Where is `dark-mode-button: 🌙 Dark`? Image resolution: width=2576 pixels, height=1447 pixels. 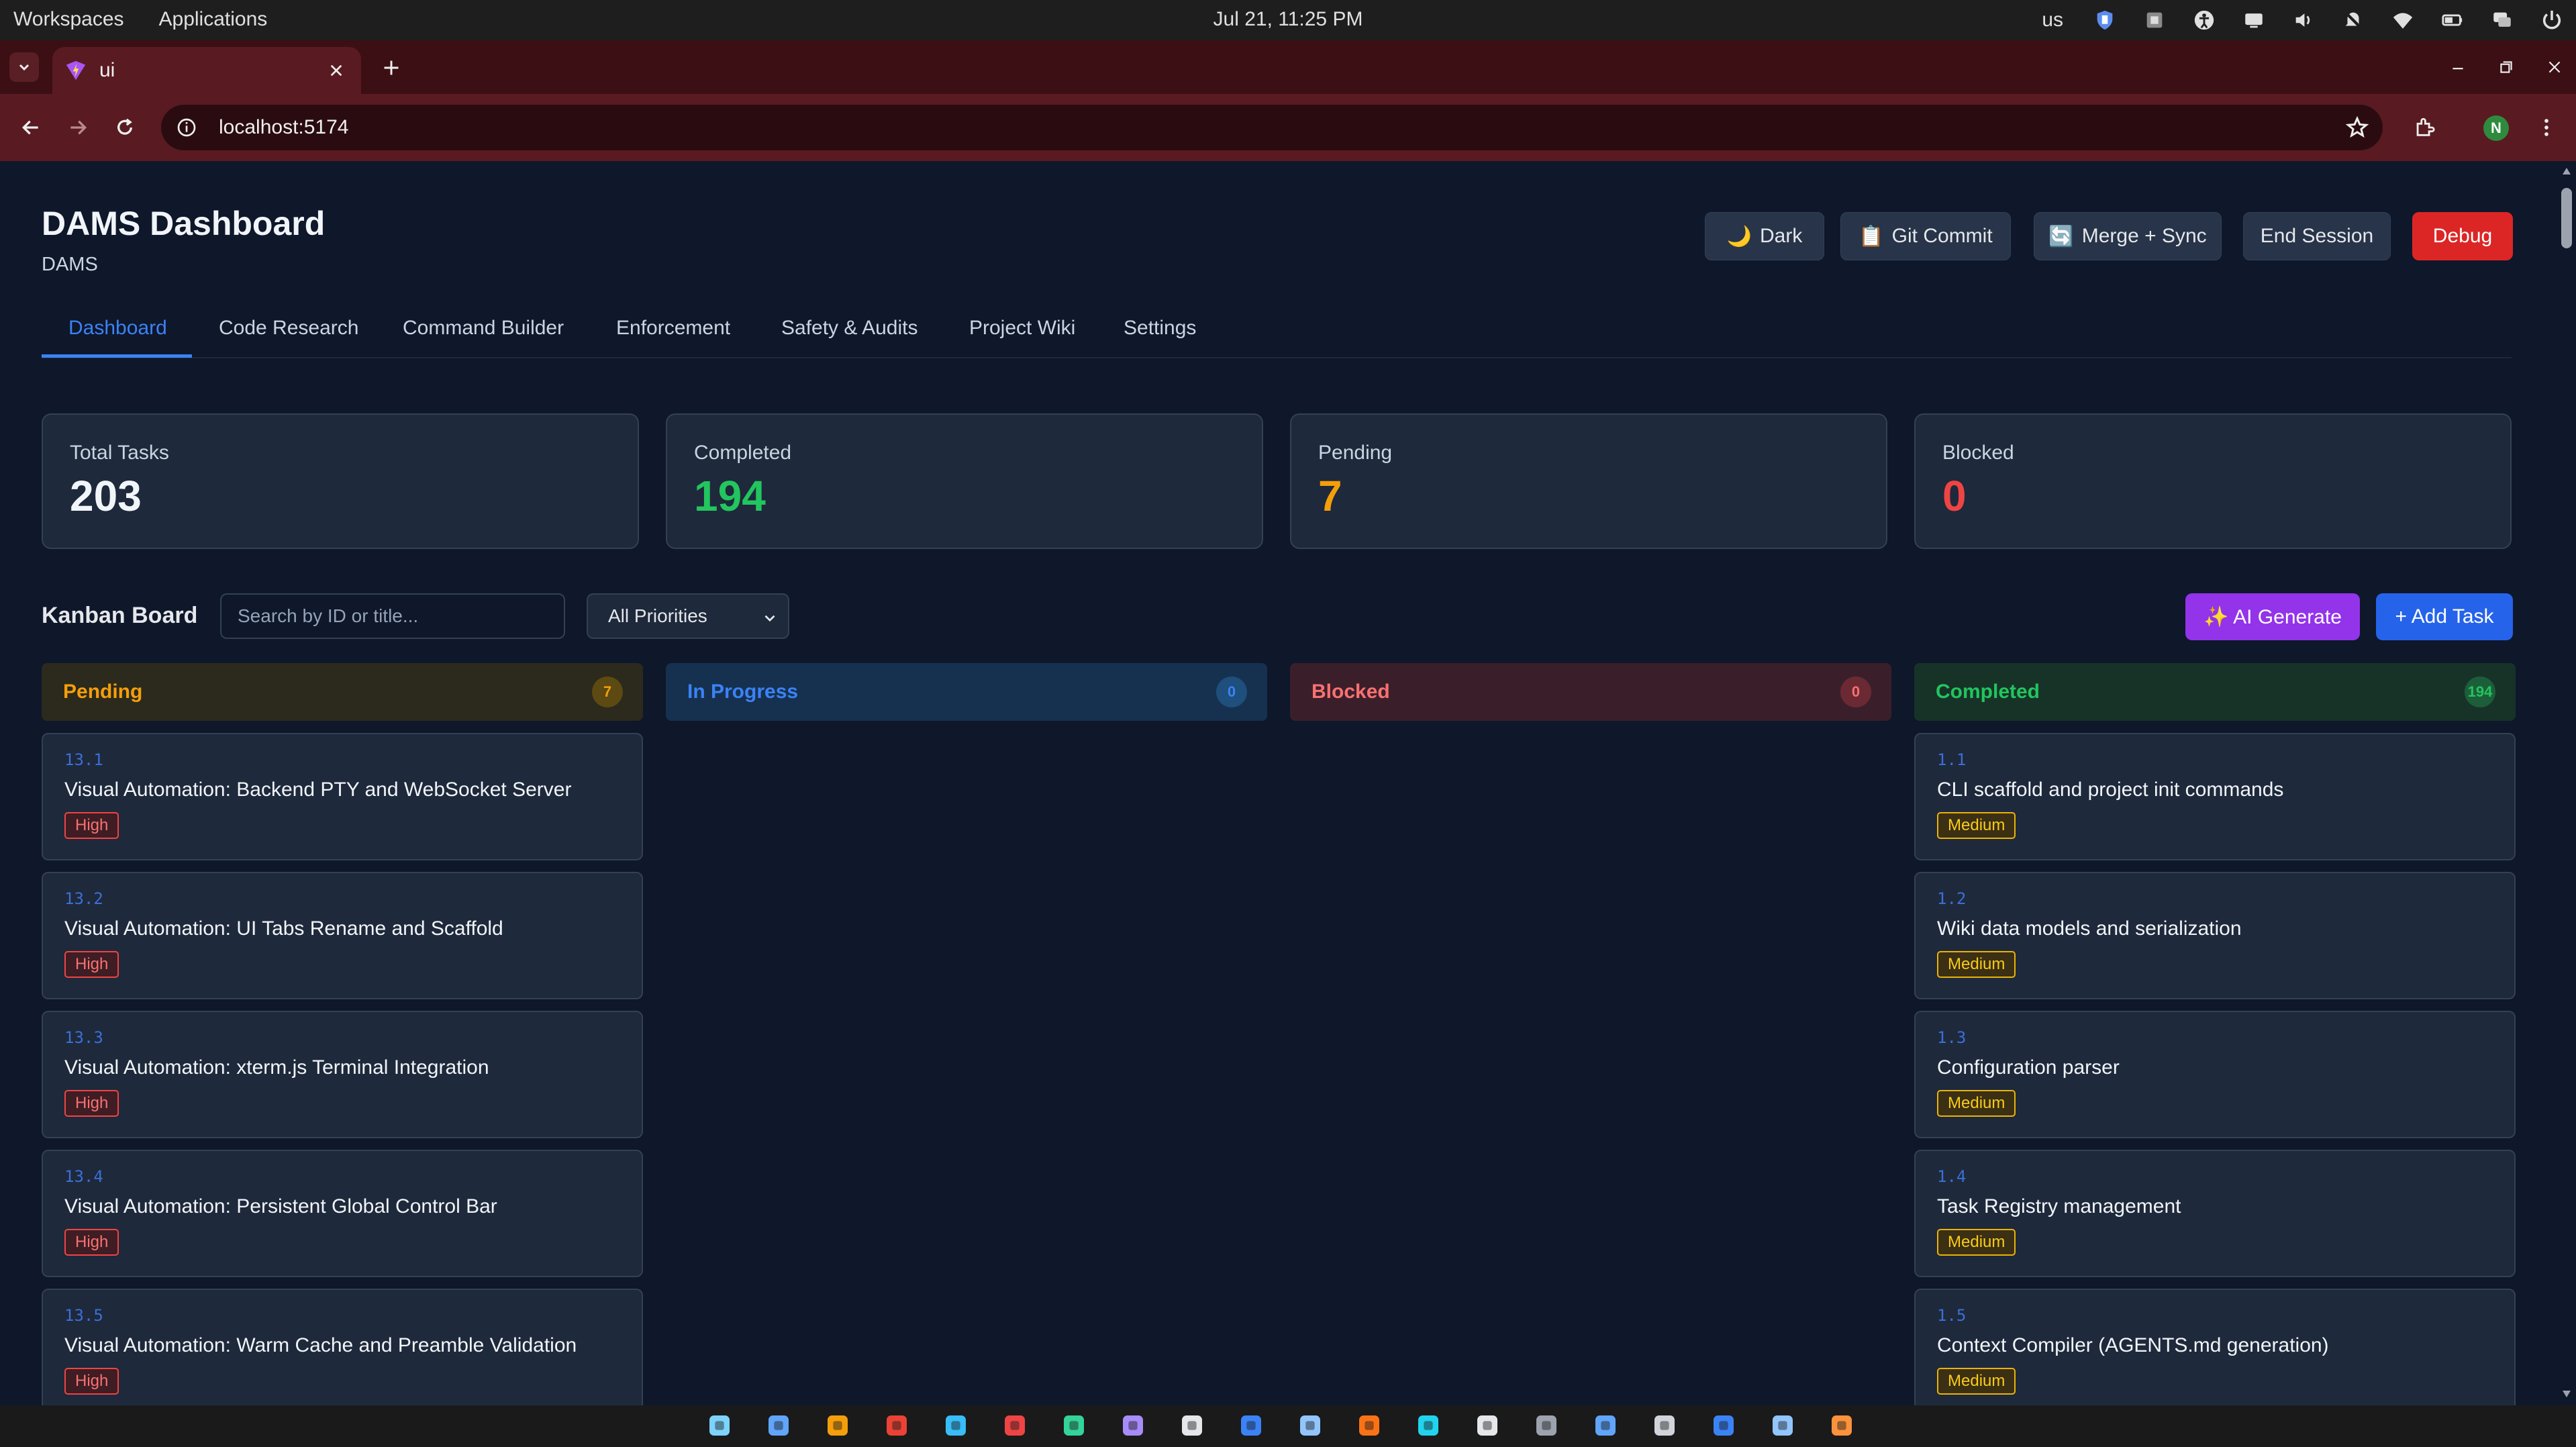
dark-mode-button: 🌙 Dark is located at coordinates (1764, 236).